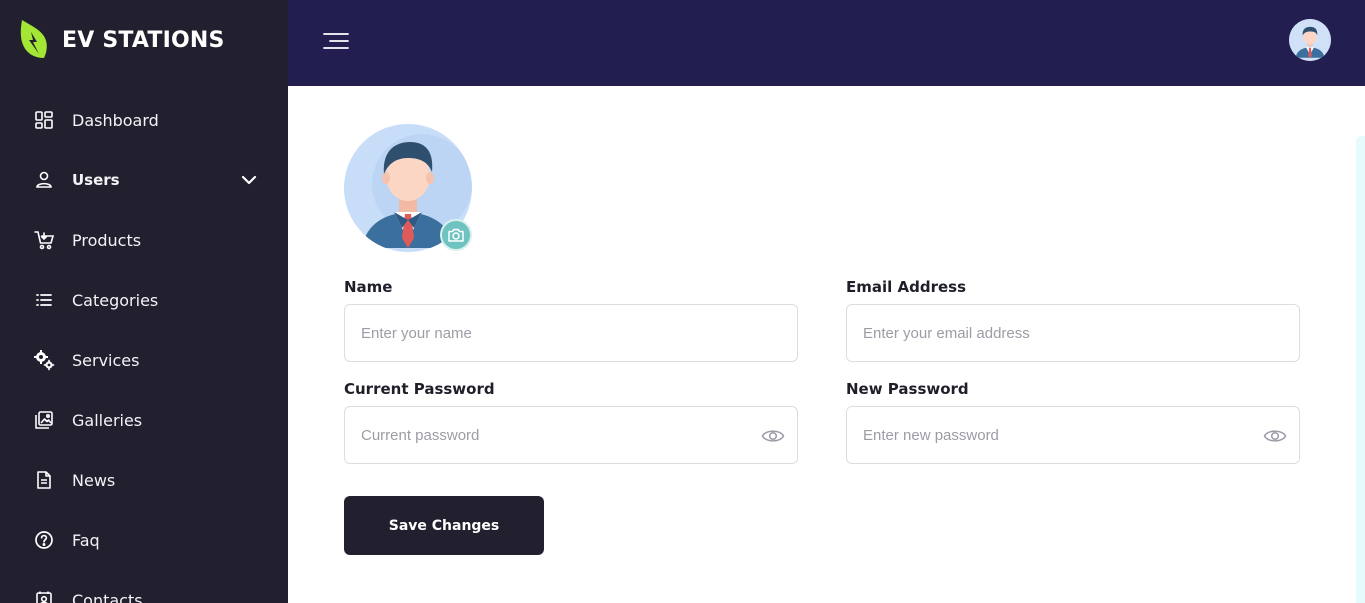 This screenshot has width=1365, height=603. Describe the element at coordinates (144, 480) in the screenshot. I see `sidebar-item-news: News` at that location.